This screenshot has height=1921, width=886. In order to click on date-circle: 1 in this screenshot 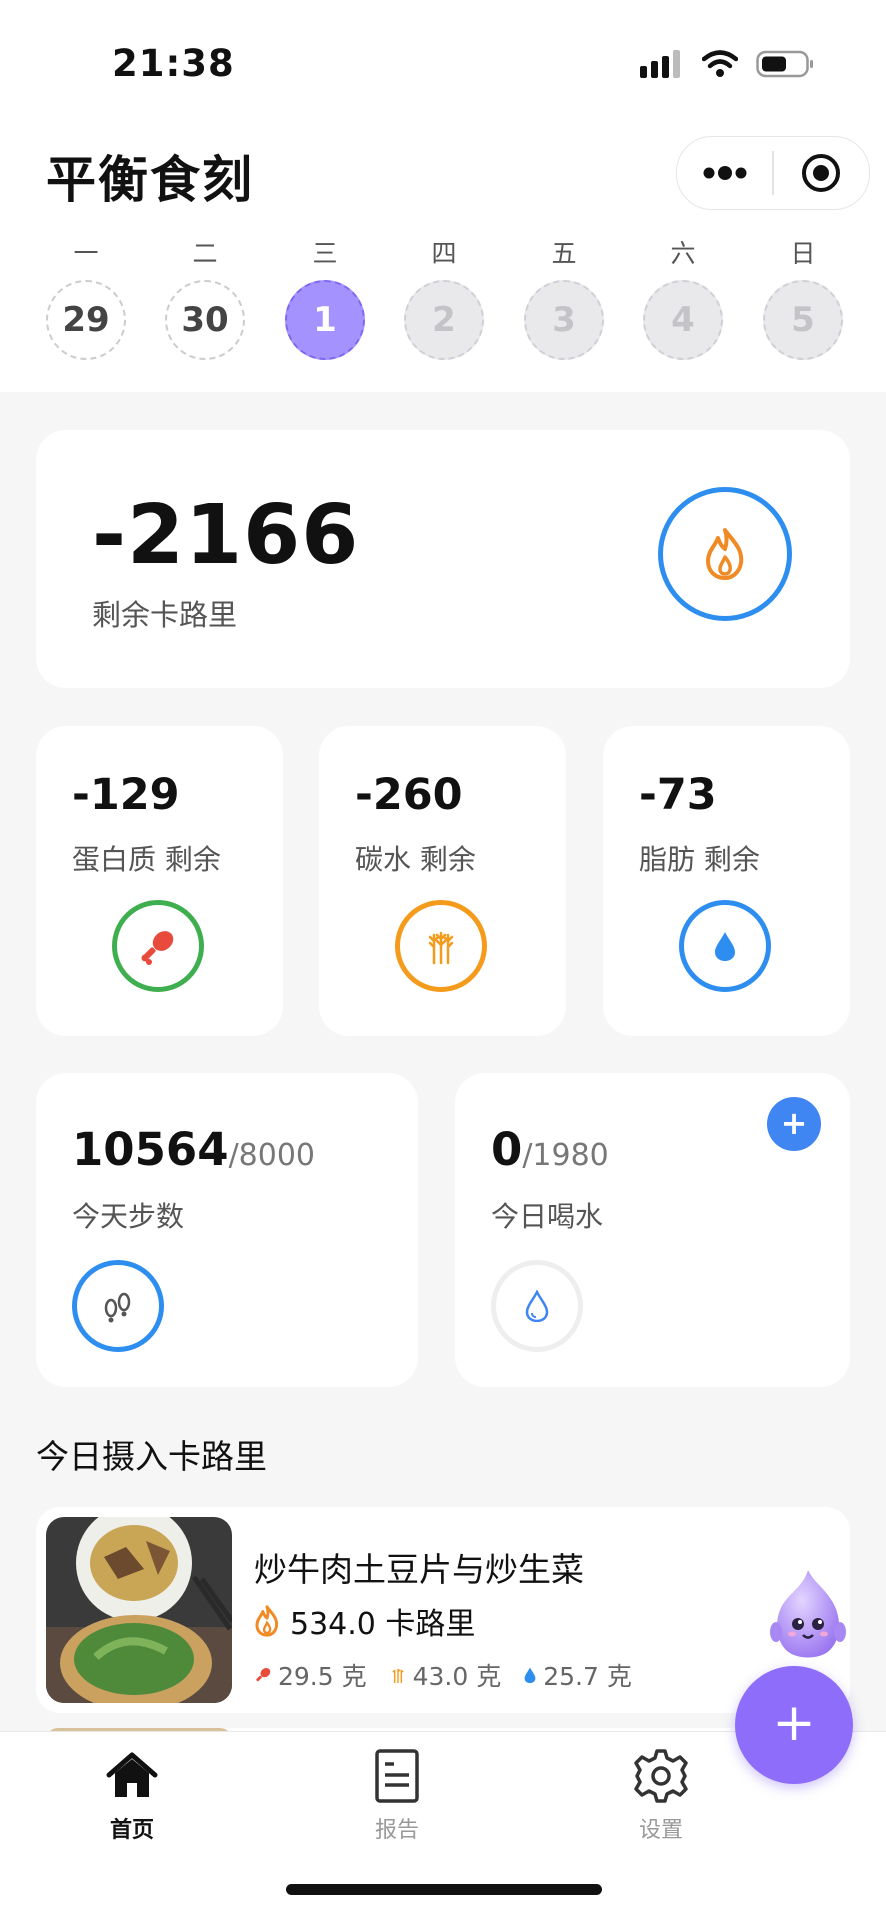, I will do `click(325, 320)`.